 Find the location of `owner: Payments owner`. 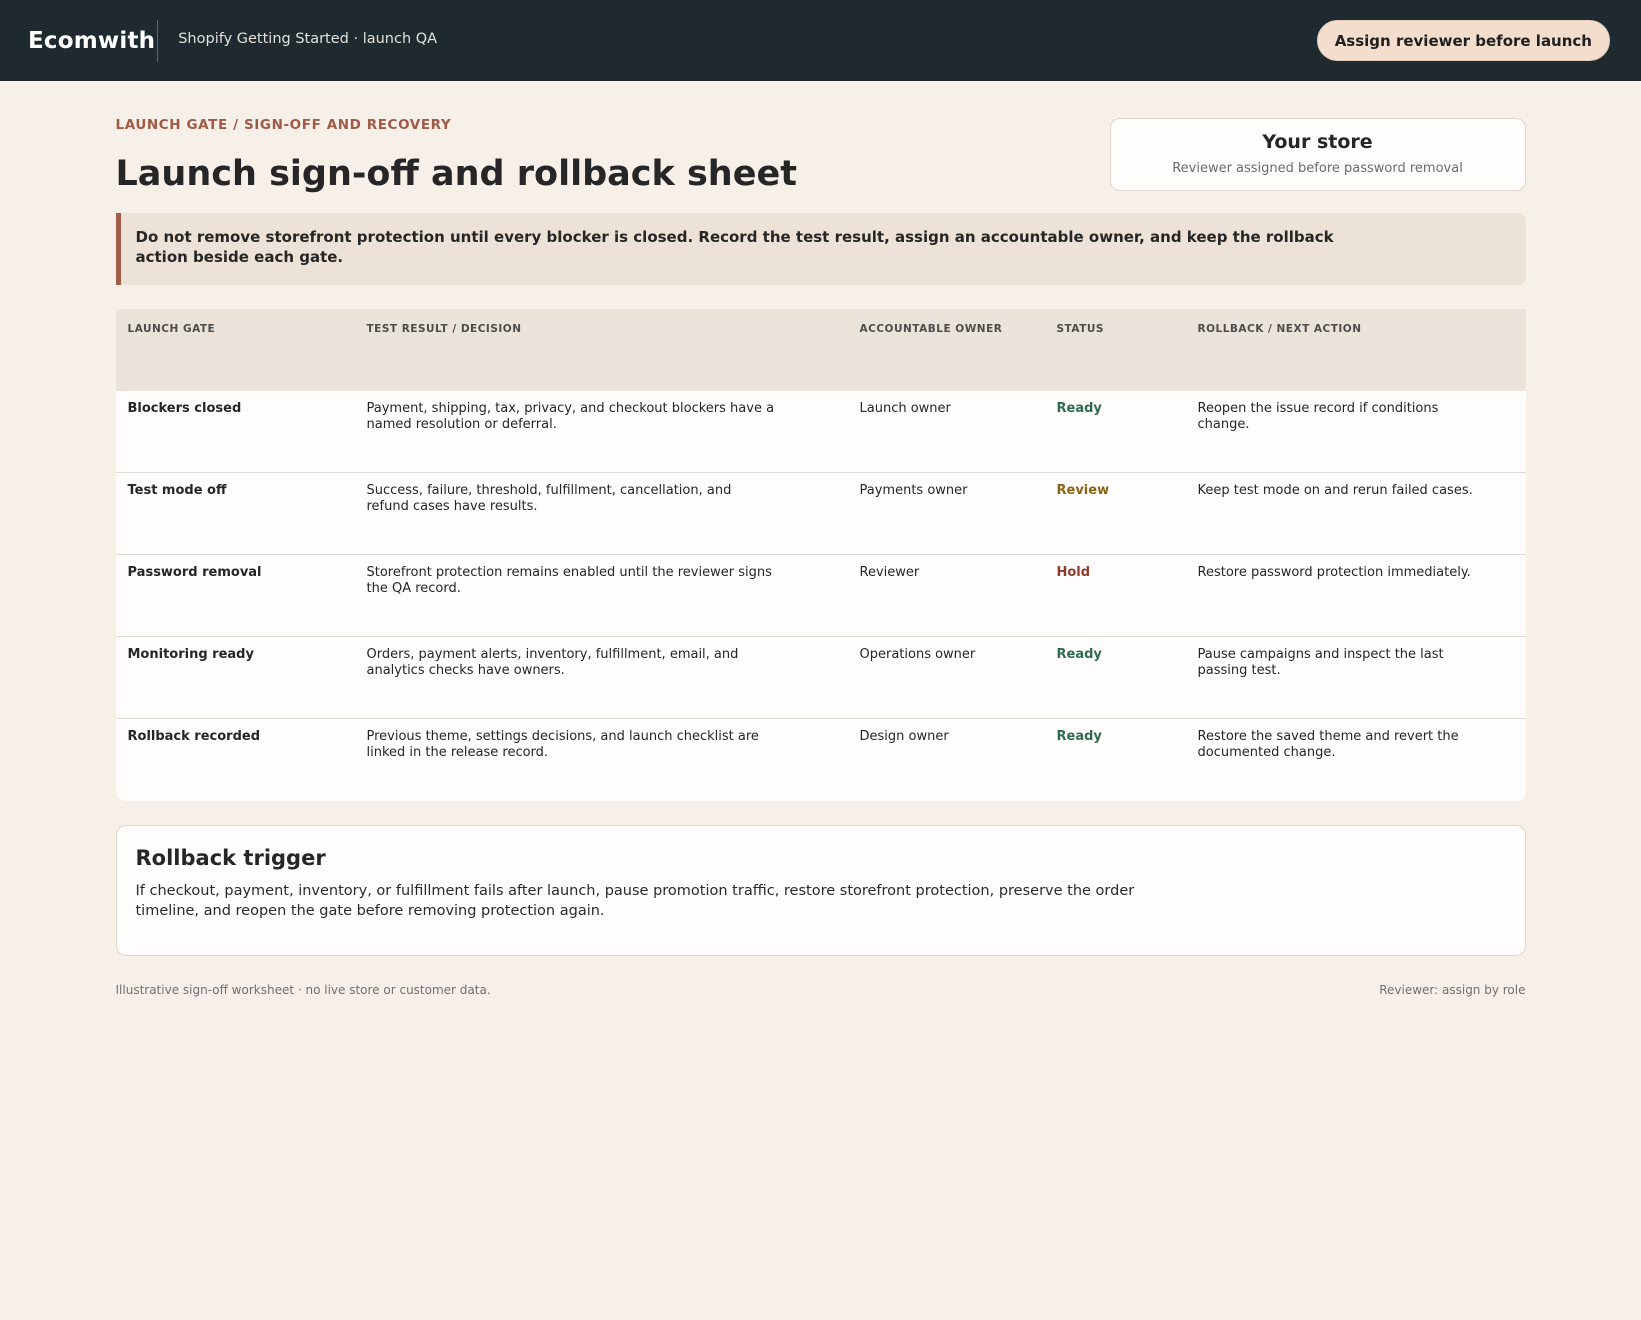

owner: Payments owner is located at coordinates (913, 490).